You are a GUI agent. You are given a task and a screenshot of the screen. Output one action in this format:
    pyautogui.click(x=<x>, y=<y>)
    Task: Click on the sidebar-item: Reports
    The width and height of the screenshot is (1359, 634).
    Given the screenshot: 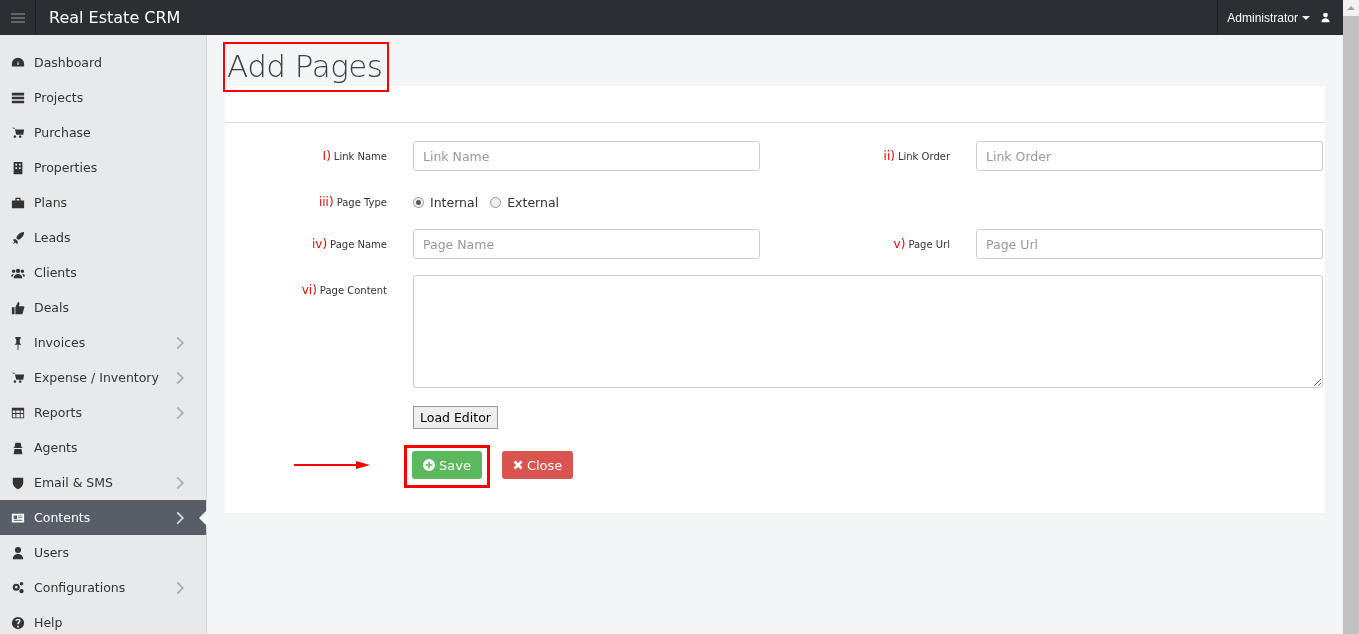 What is the action you would take?
    pyautogui.click(x=103, y=412)
    